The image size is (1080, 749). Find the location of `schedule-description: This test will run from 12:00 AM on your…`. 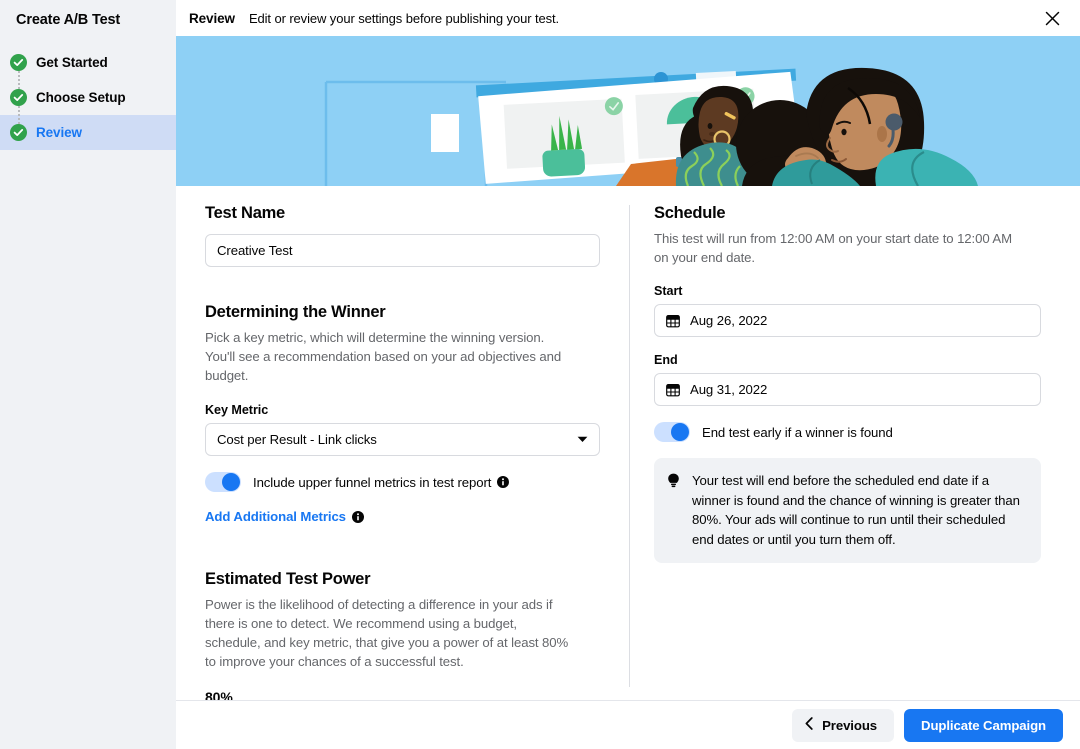

schedule-description: This test will run from 12:00 AM on your… is located at coordinates (833, 248).